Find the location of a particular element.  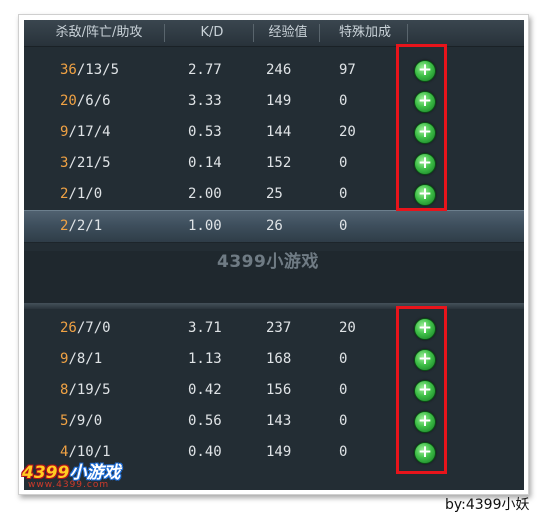

deaths-assists-value: /2/1 is located at coordinates (85, 226).